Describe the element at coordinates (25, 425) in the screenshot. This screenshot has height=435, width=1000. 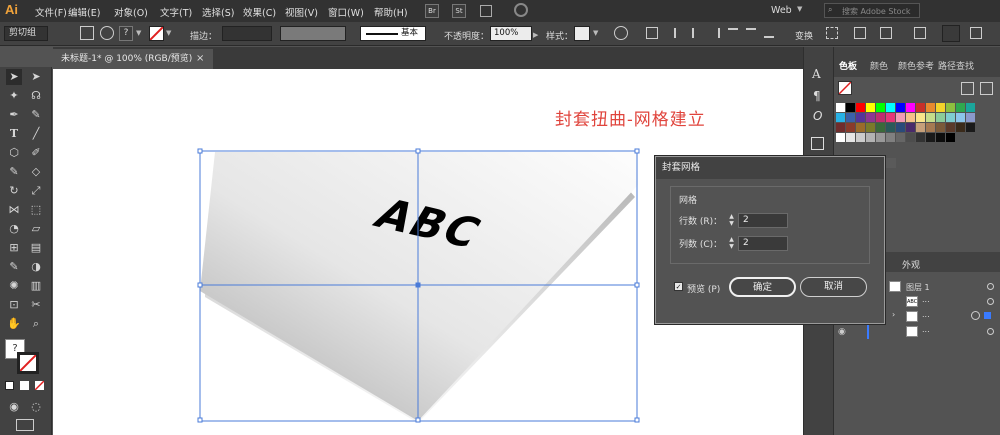
I see `change-screen-mode-icon` at that location.